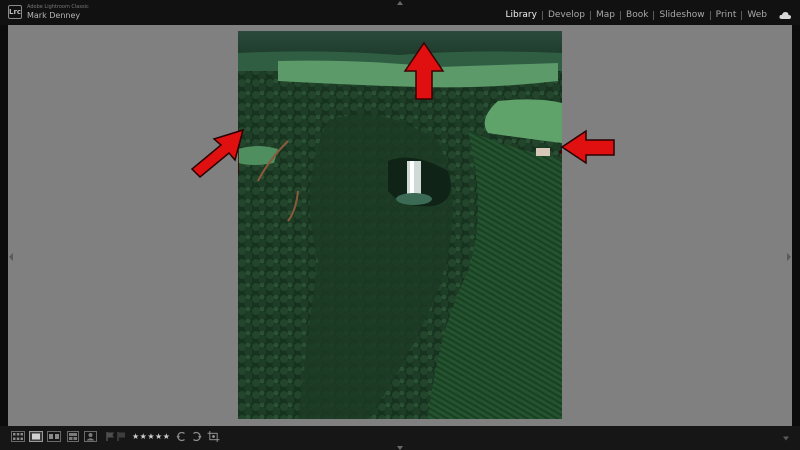 This screenshot has width=800, height=450. What do you see at coordinates (18, 436) in the screenshot?
I see `grid-view-icon` at bounding box center [18, 436].